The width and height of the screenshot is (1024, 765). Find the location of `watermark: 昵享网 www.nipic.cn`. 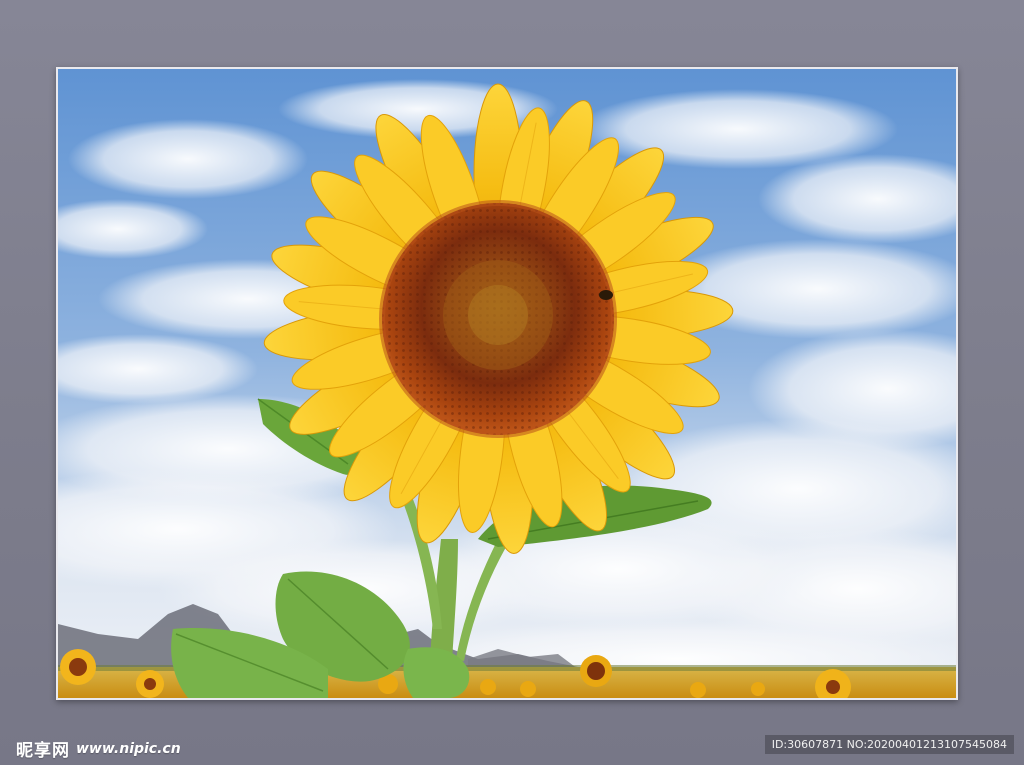

watermark: 昵享网 www.nipic.cn is located at coordinates (98, 749).